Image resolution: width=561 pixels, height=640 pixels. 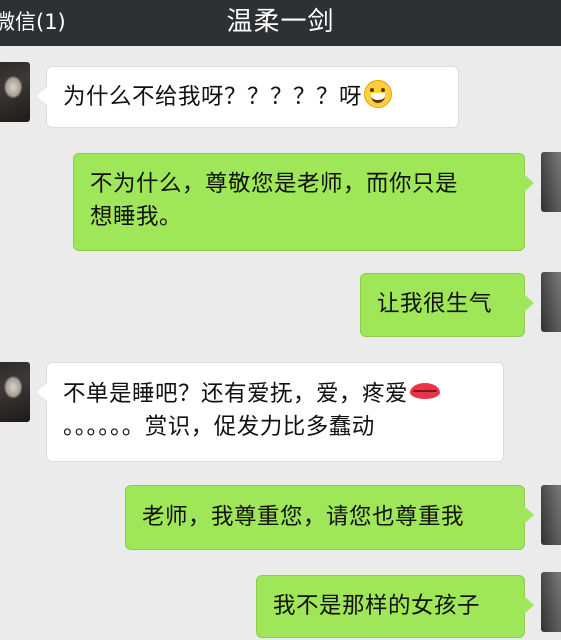 I want to click on title-bar: 微信(1) 温柔一剑, so click(x=280, y=23).